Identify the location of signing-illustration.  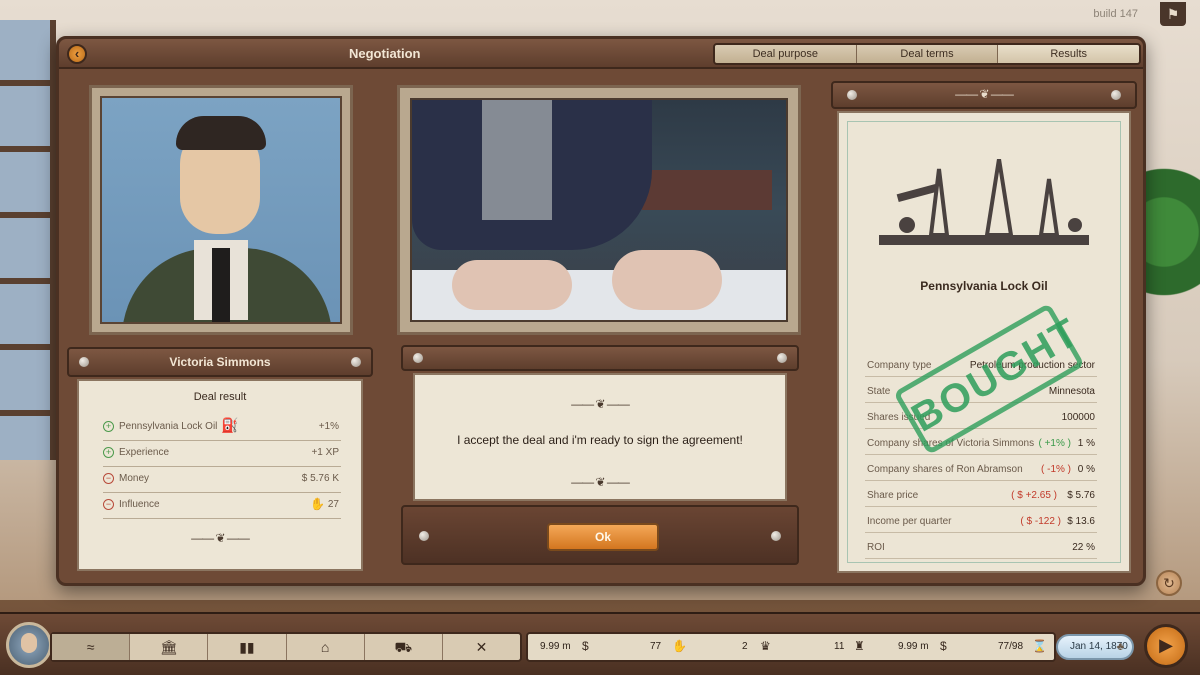
(599, 210).